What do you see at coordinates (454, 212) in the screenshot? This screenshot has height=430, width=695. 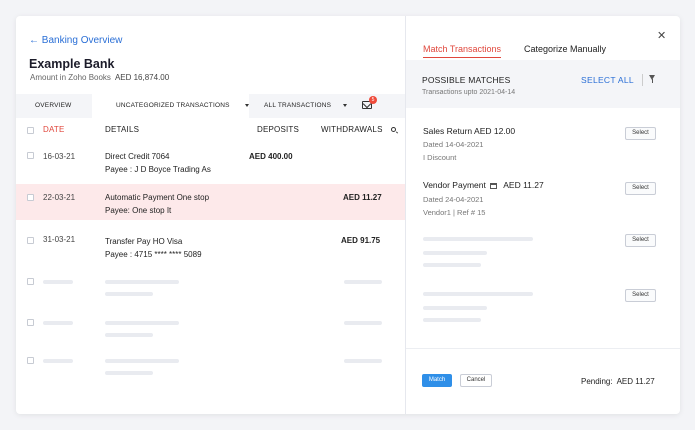 I see `match-meta: Vendor1 | Ref # 15` at bounding box center [454, 212].